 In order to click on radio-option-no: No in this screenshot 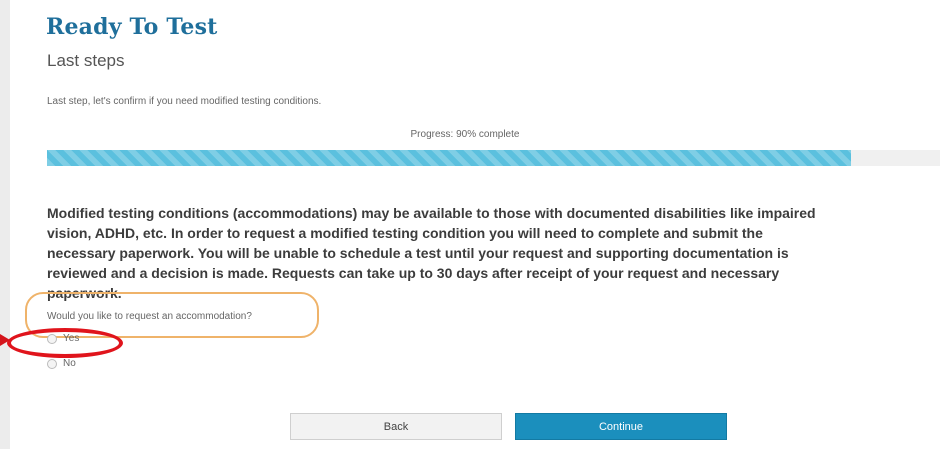, I will do `click(61, 363)`.